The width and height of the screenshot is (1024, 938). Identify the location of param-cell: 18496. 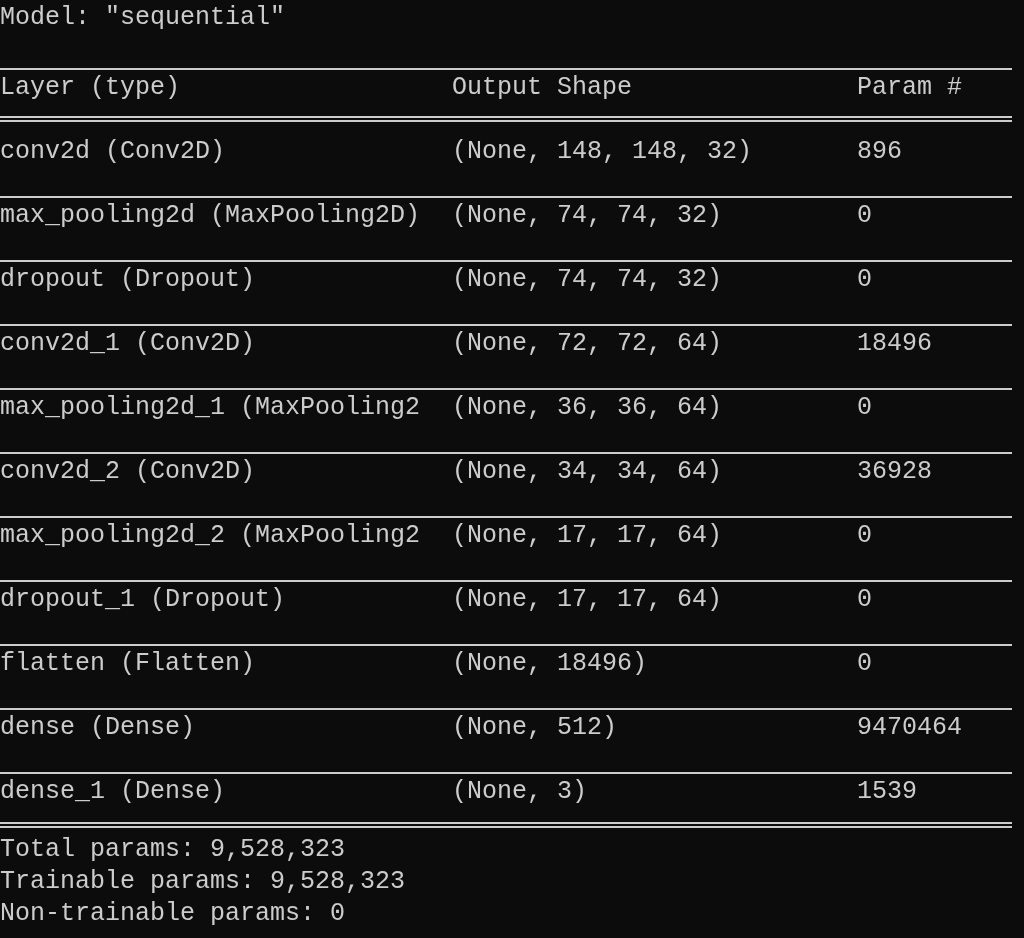
(894, 344).